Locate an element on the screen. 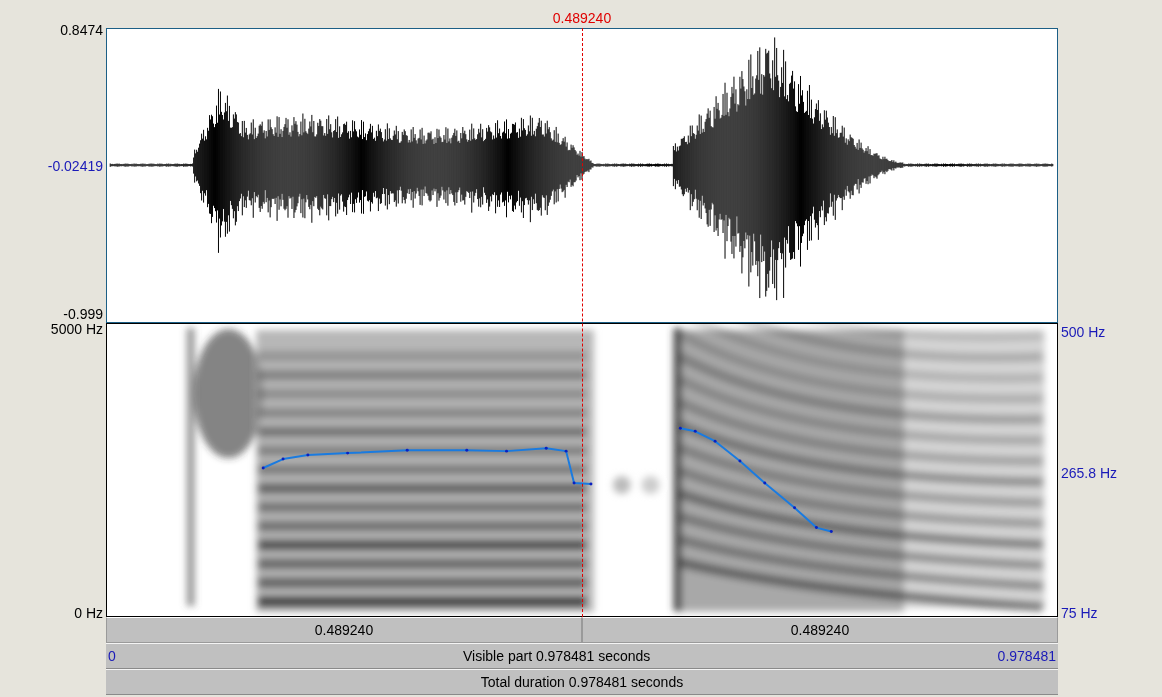  visible-part-label: Visible part 0.978481 seconds is located at coordinates (557, 656).